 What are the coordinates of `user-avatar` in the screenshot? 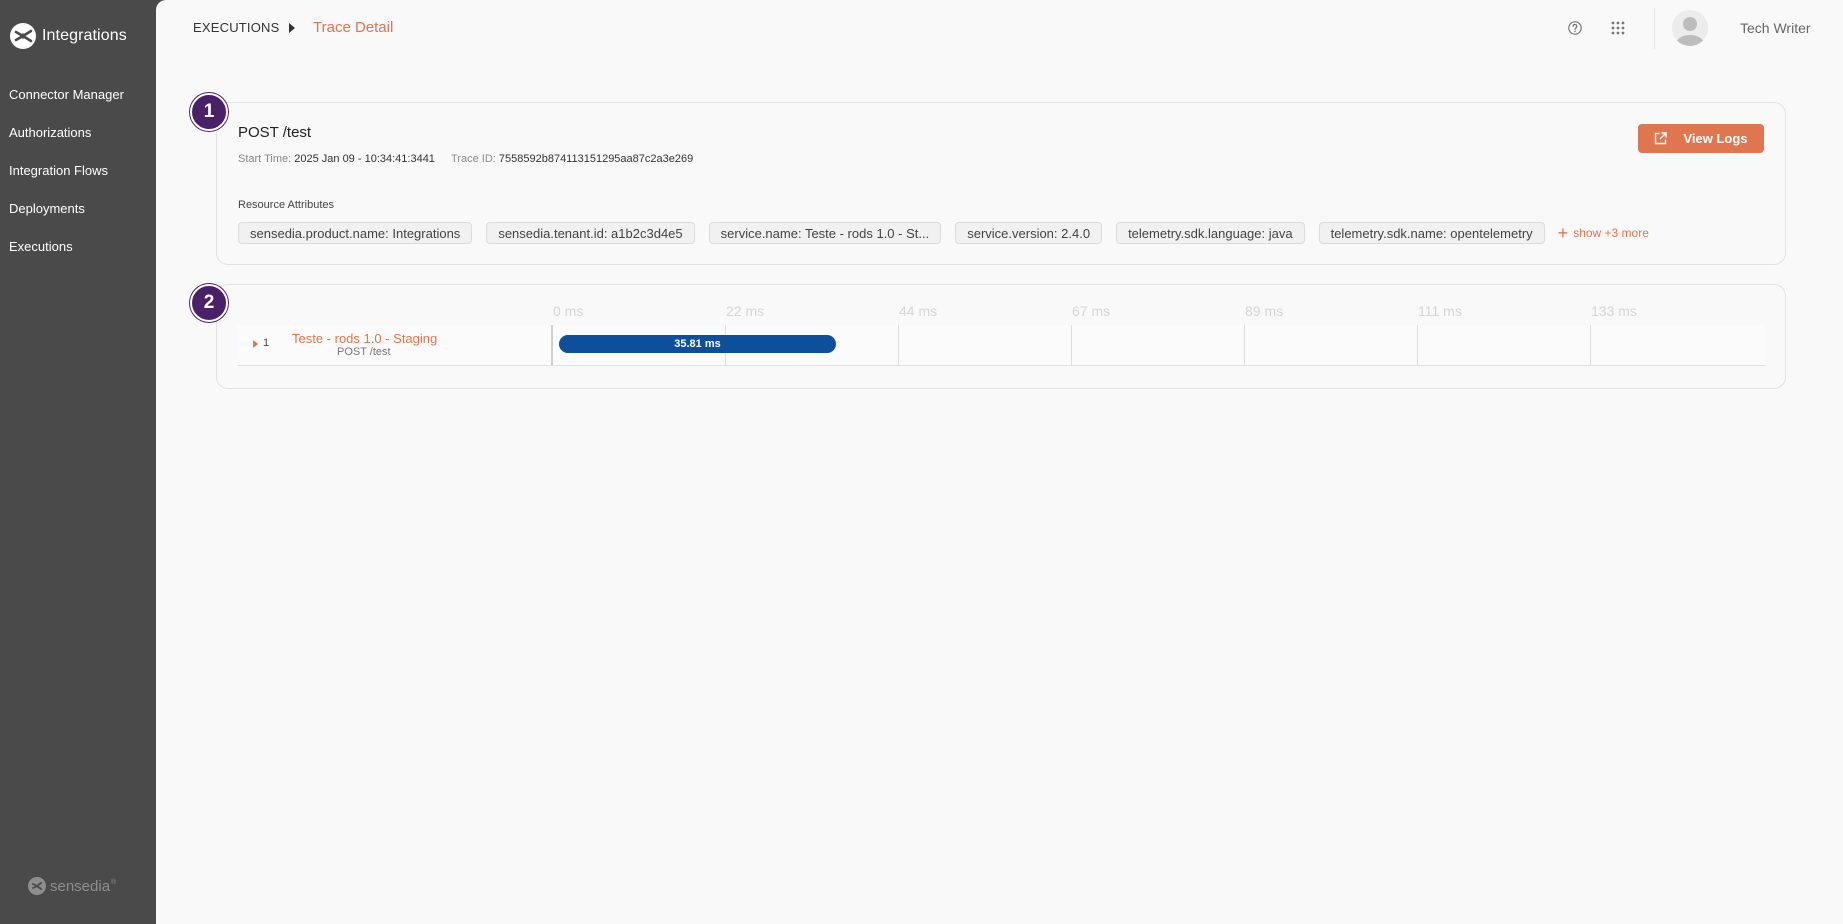 It's located at (1690, 28).